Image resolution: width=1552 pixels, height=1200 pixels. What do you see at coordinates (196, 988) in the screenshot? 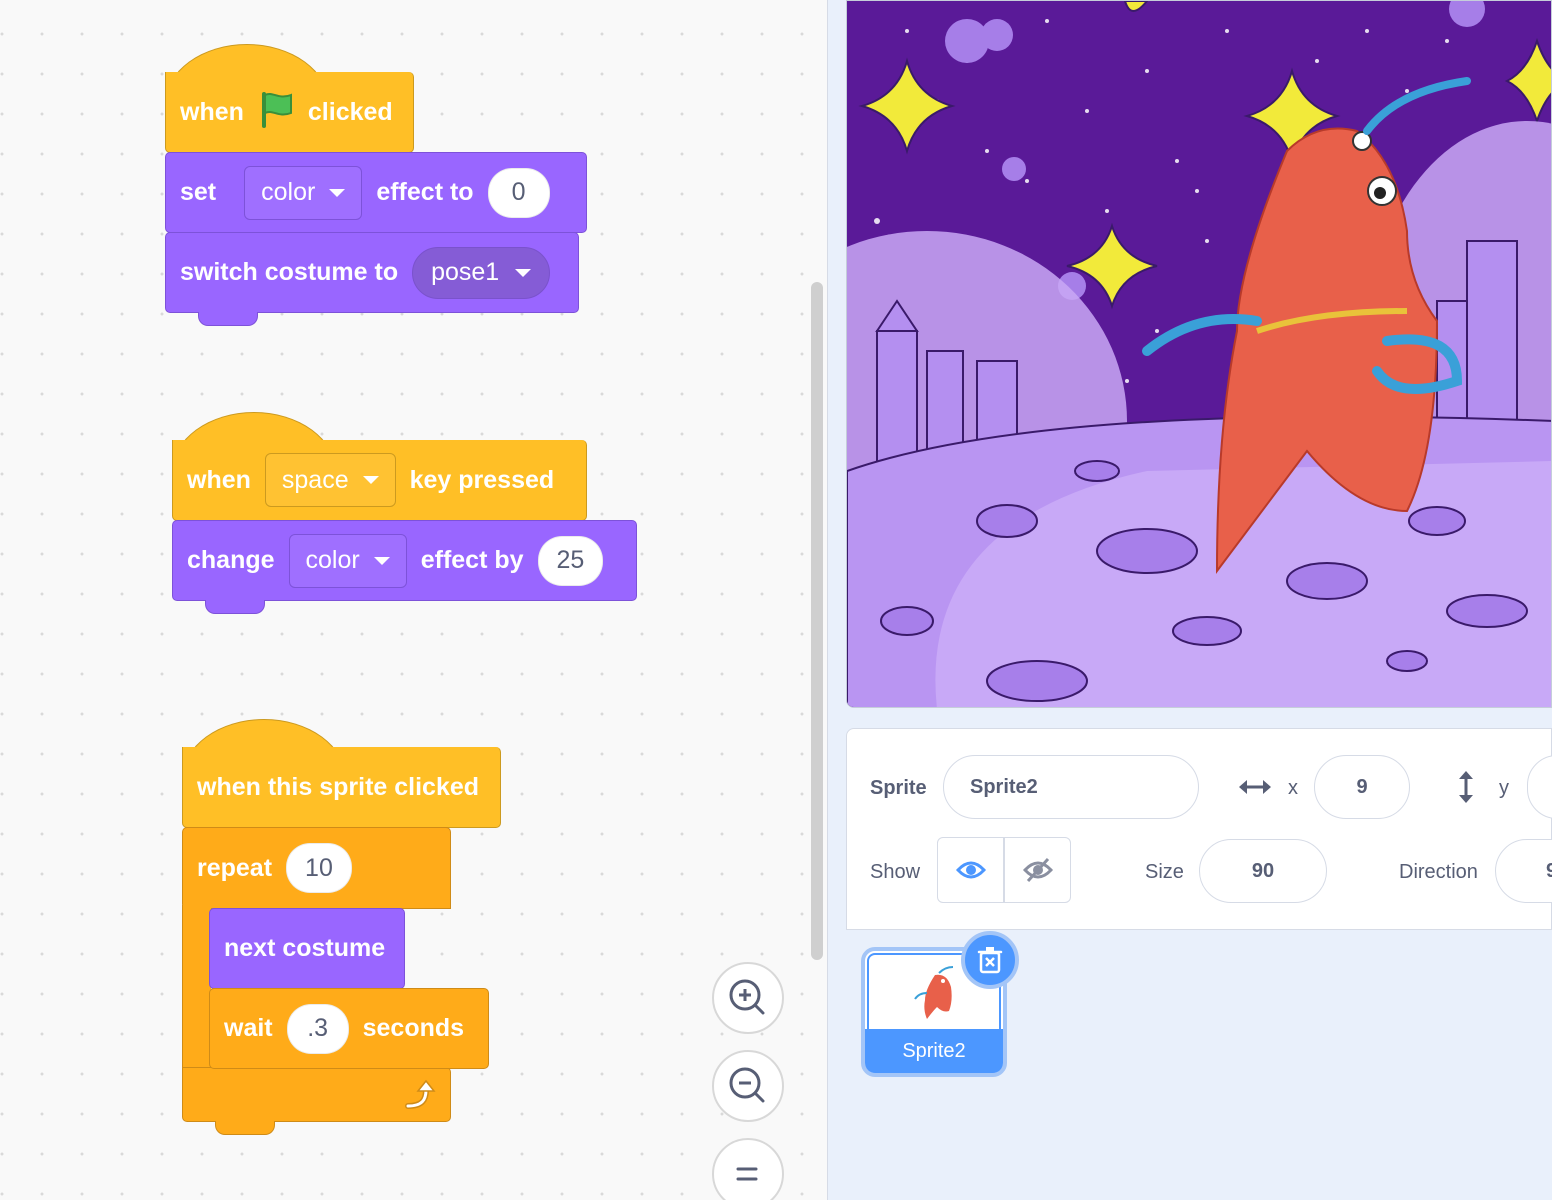
I see `repeat-block-arm` at bounding box center [196, 988].